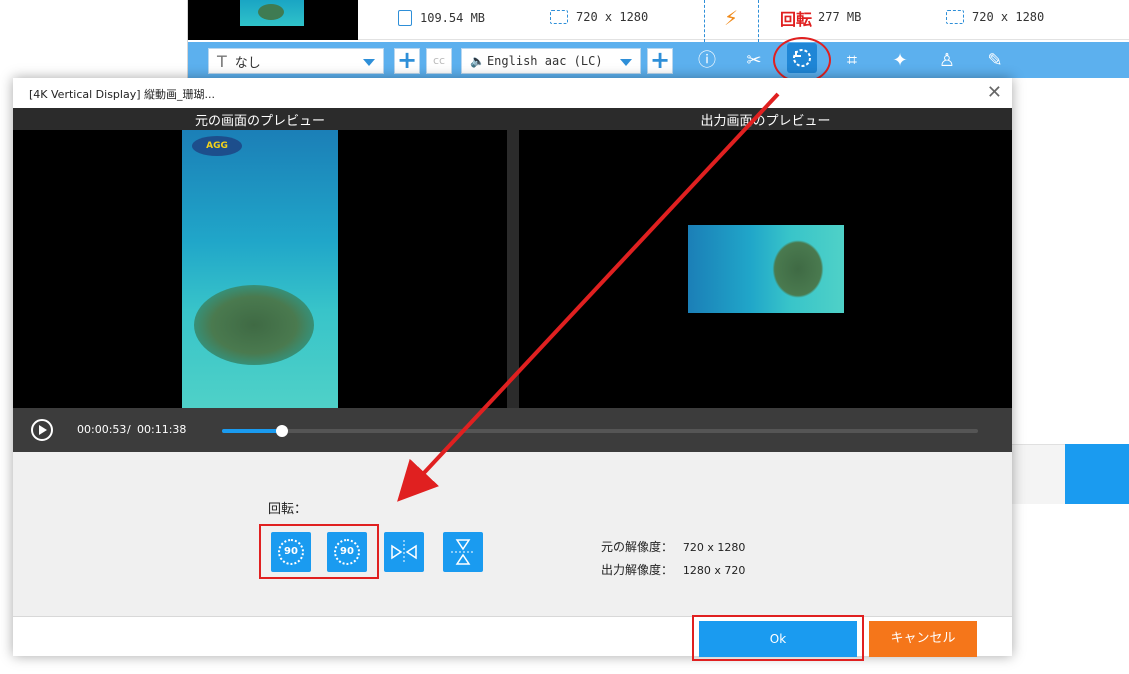 The height and width of the screenshot is (674, 1129). What do you see at coordinates (714, 570) in the screenshot?
I see `output-resolution-value: 1280 x 720` at bounding box center [714, 570].